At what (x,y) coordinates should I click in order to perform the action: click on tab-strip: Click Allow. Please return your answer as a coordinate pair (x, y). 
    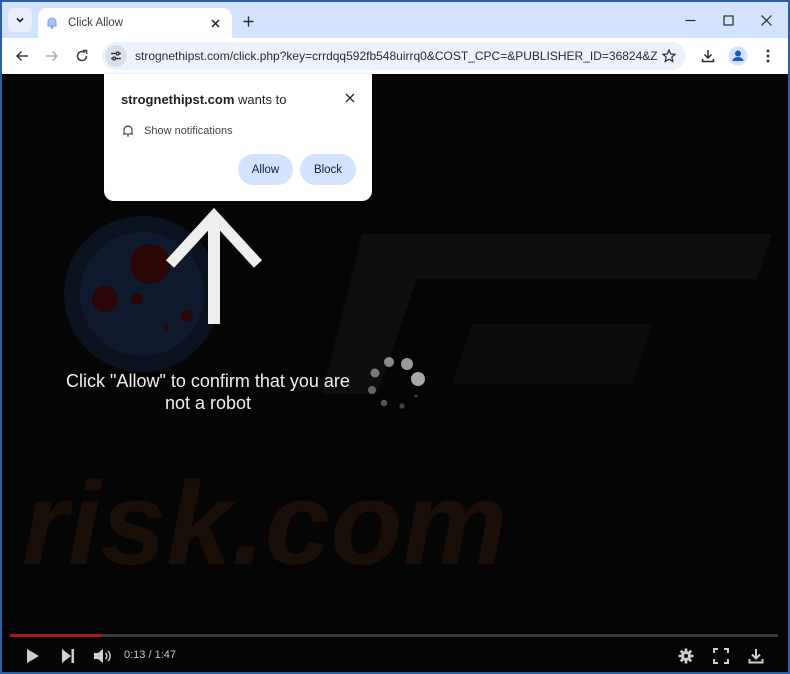
    Looking at the image, I should click on (395, 20).